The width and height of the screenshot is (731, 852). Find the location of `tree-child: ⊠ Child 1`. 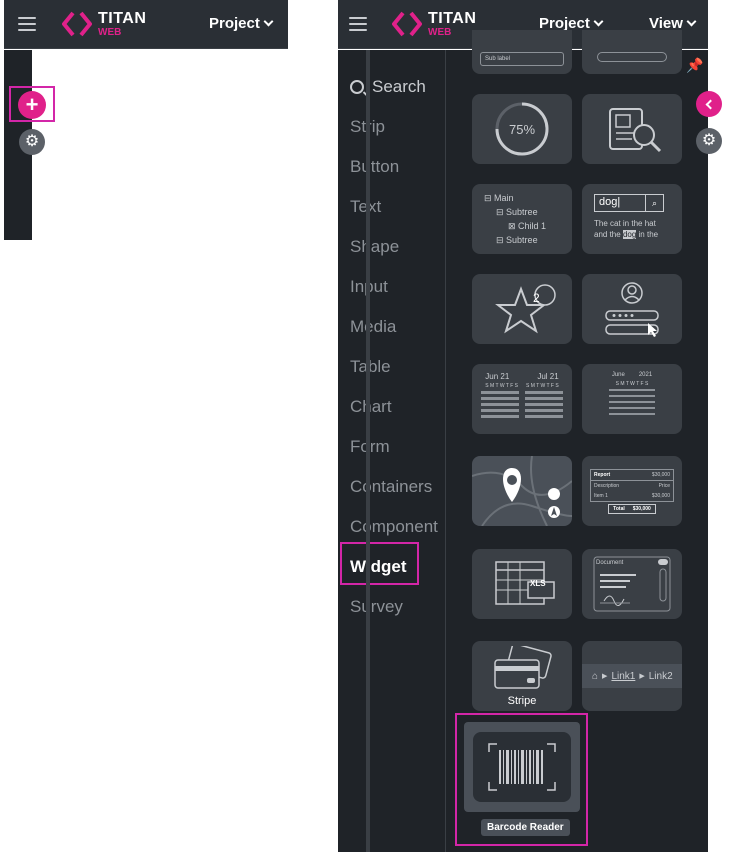

tree-child: ⊠ Child 1 is located at coordinates (527, 226).